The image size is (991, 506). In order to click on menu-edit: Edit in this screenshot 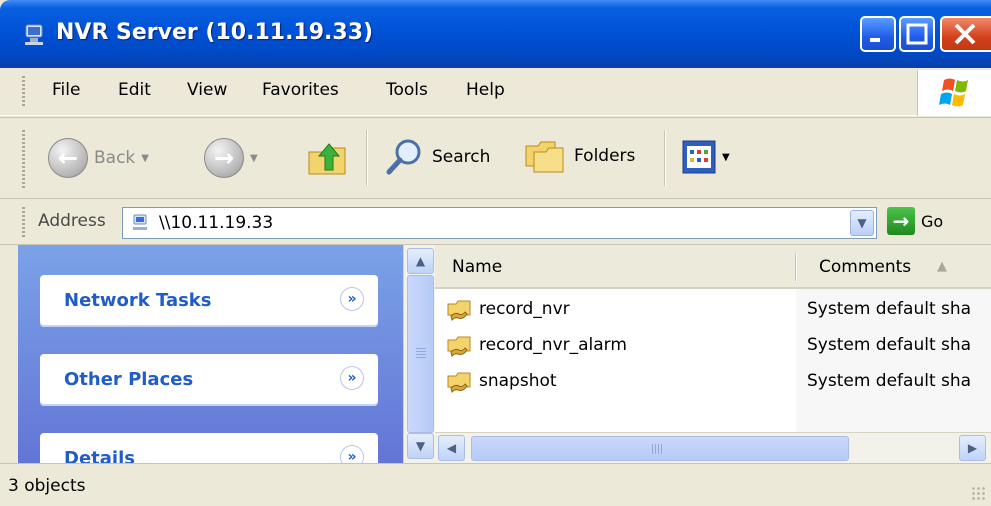, I will do `click(134, 90)`.